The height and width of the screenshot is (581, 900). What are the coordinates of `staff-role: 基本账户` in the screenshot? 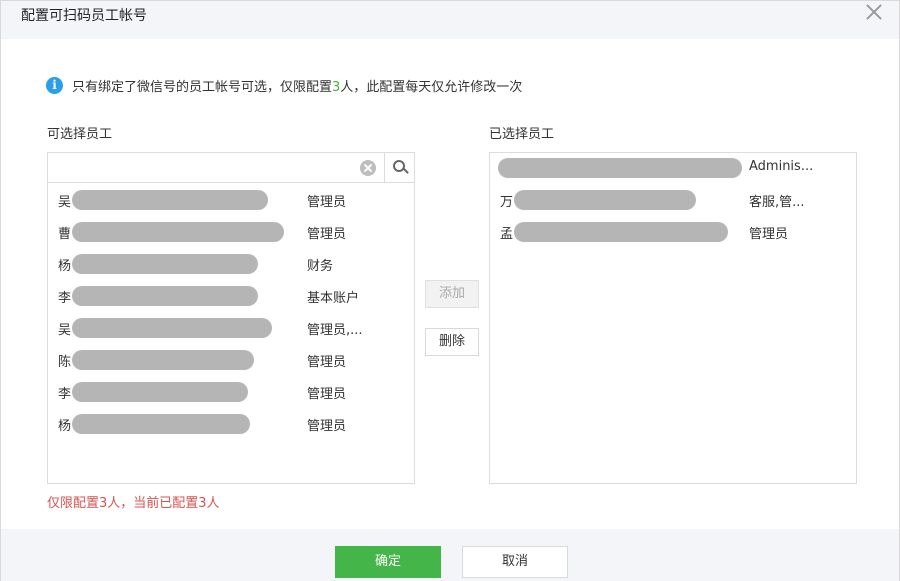 It's located at (333, 298).